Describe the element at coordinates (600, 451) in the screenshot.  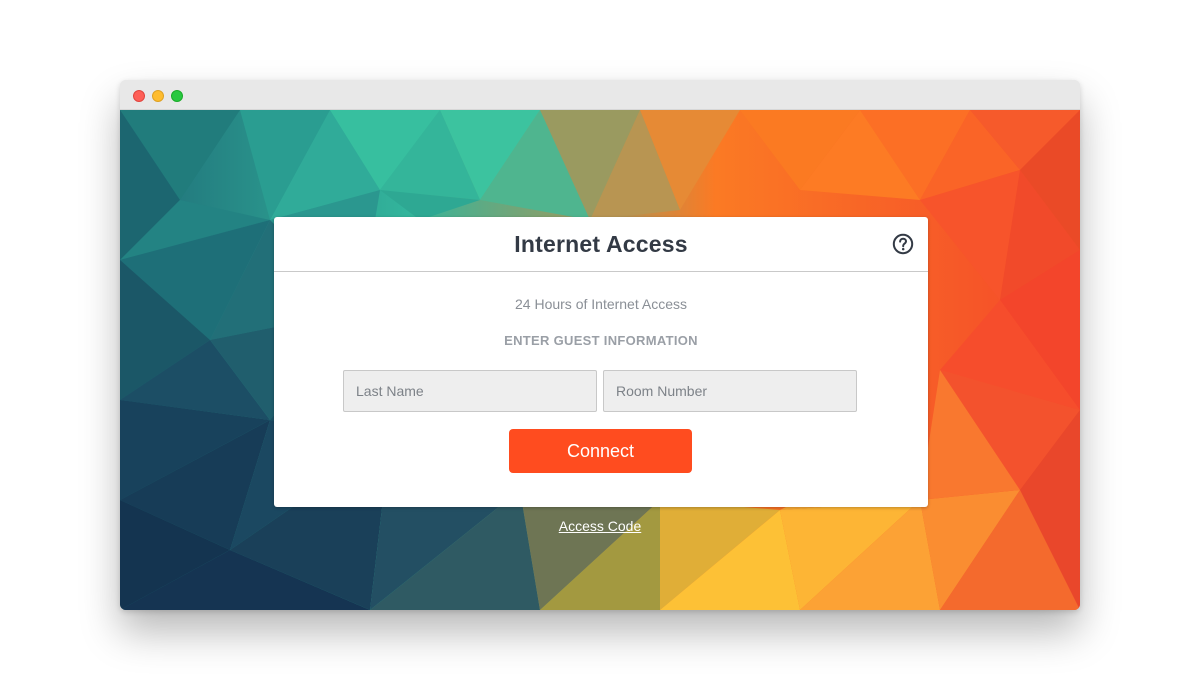
I see `connect-button: Connect` at that location.